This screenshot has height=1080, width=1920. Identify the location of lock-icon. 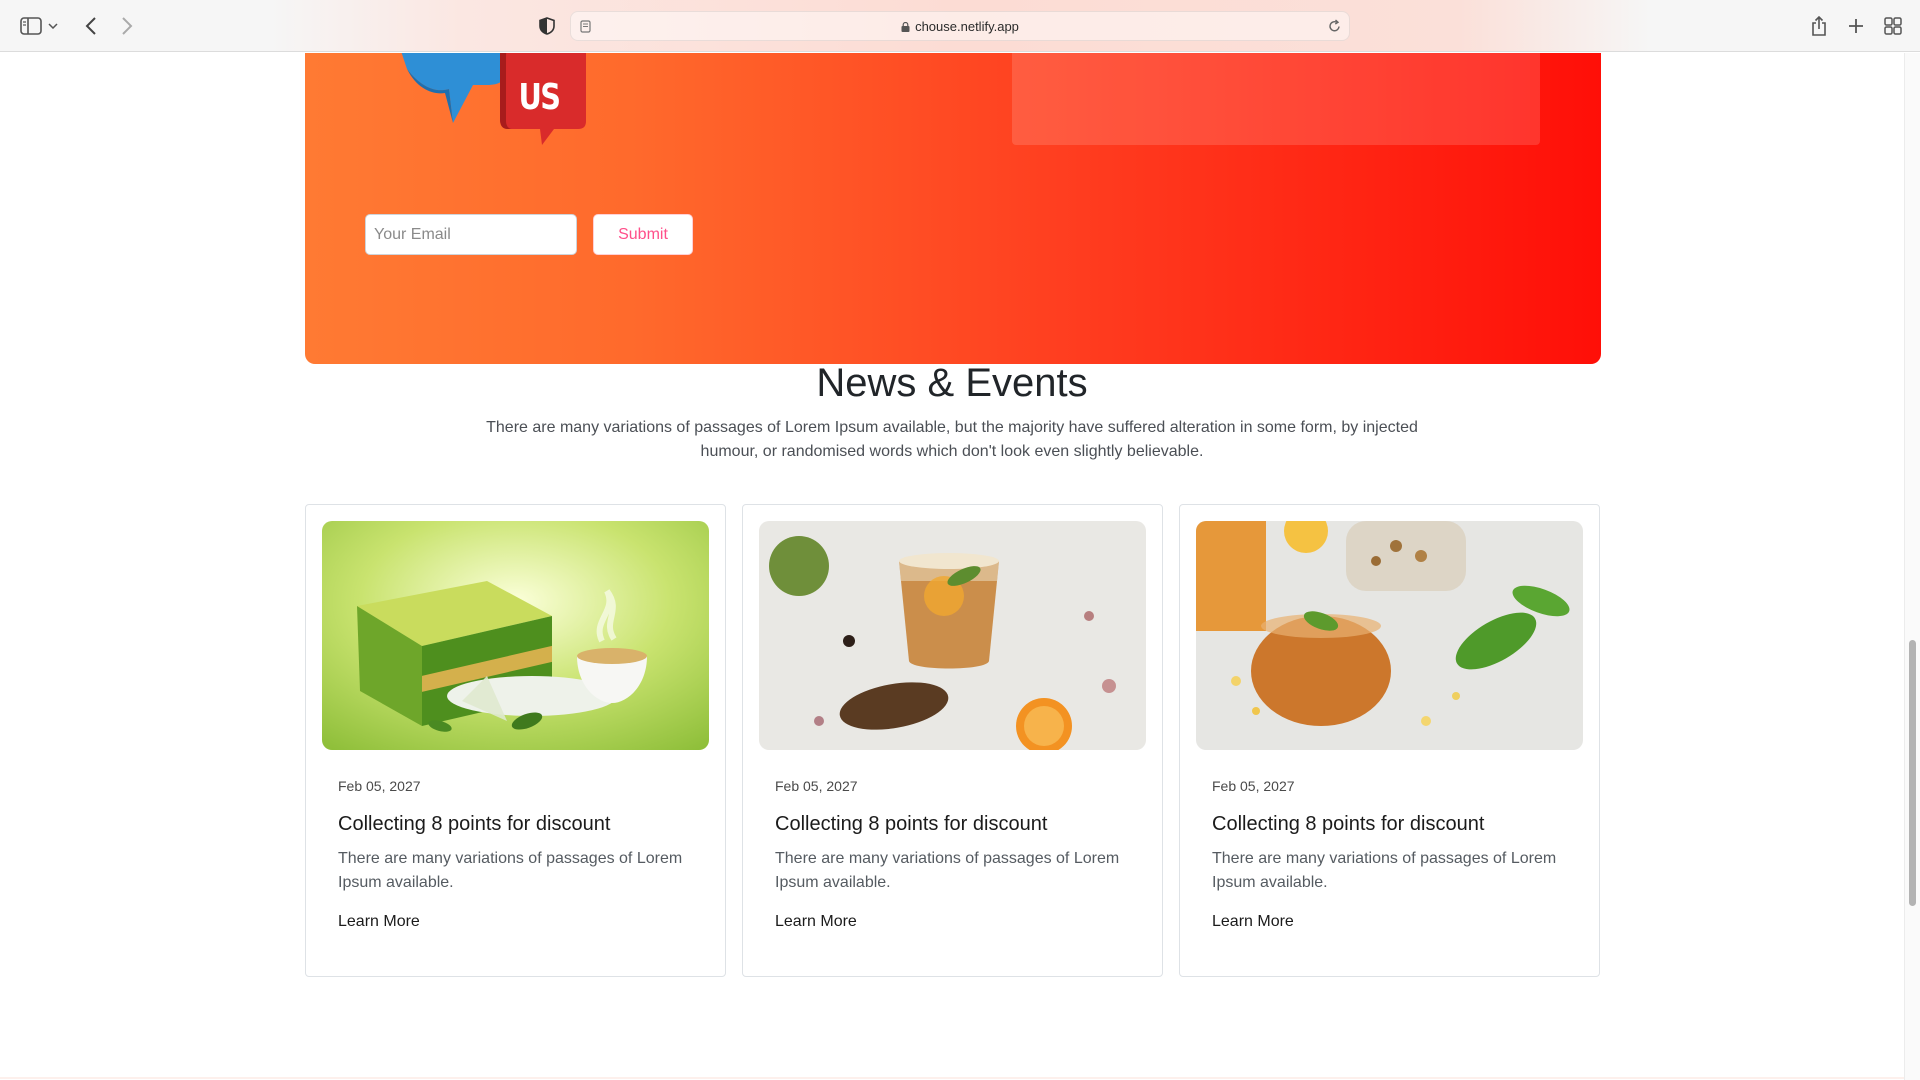
(905, 27).